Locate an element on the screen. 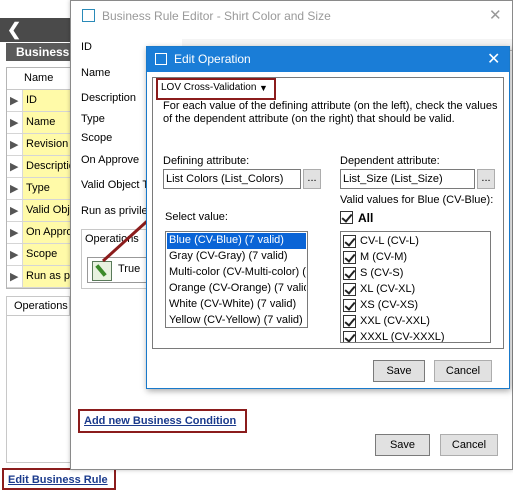  defining-attribute-field: List Colors (List_Colors) is located at coordinates (232, 179).